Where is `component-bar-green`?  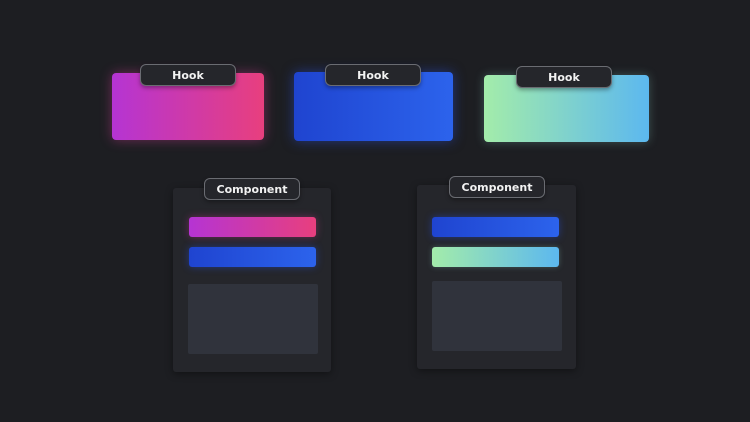
component-bar-green is located at coordinates (495, 257).